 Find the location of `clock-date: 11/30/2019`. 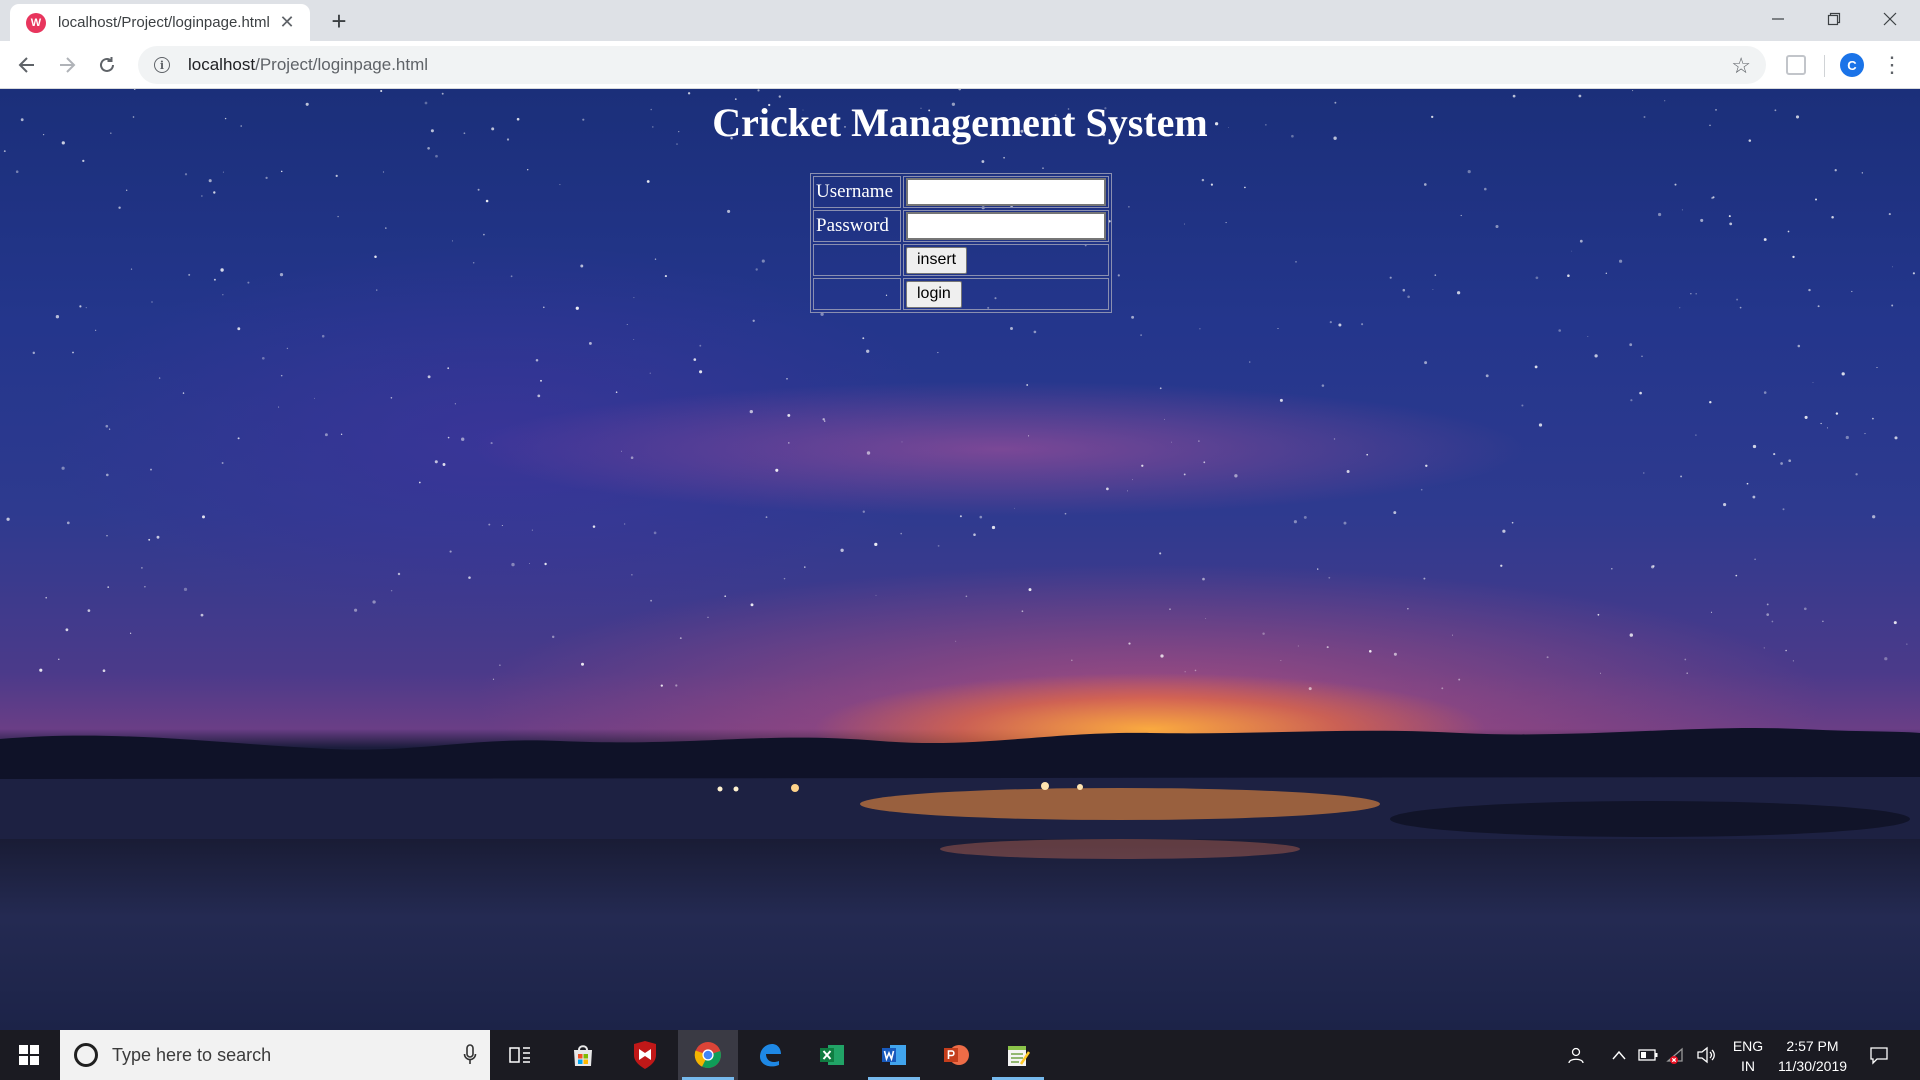

clock-date: 11/30/2019 is located at coordinates (1812, 1066).